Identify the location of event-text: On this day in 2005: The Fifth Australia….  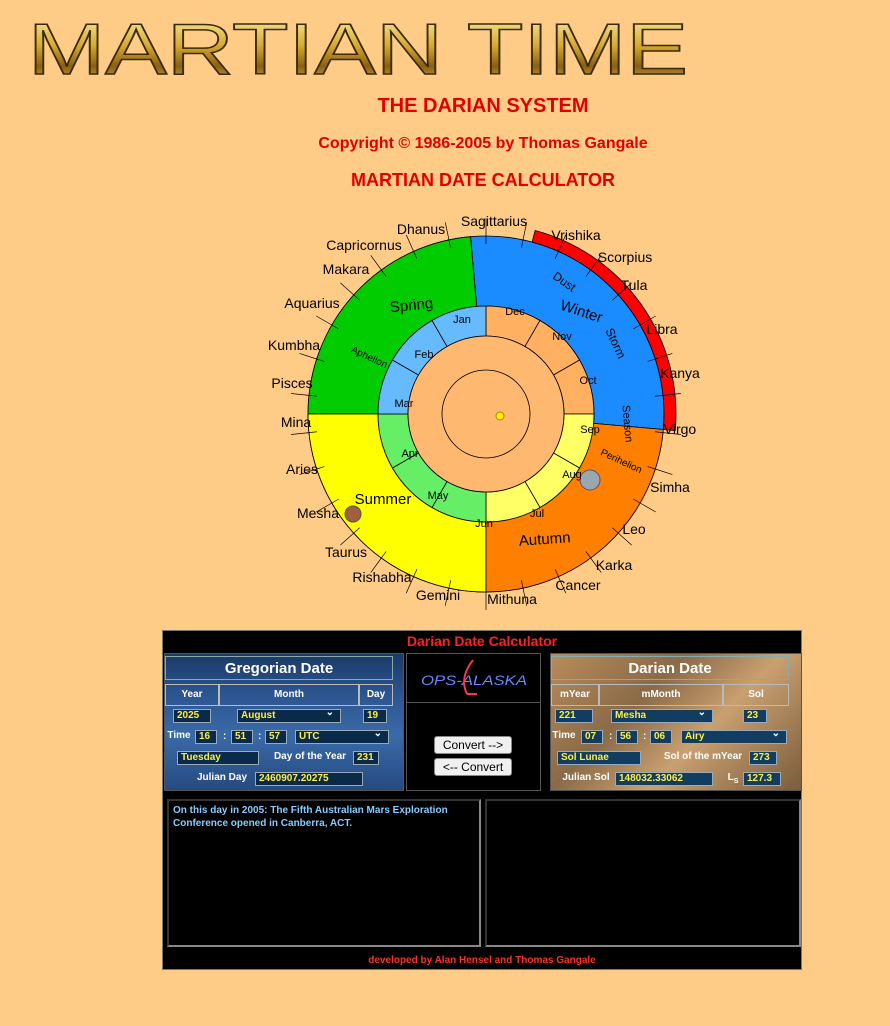
(310, 817).